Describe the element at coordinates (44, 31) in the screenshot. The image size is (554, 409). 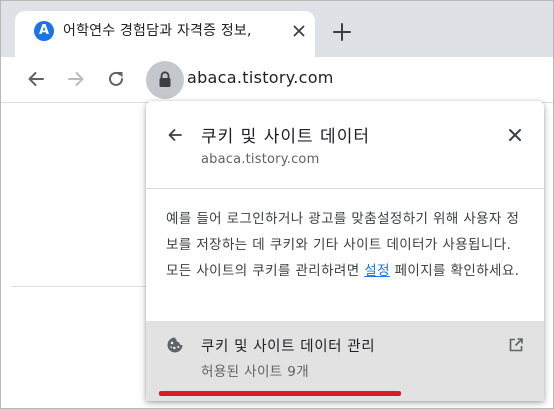
I see `site-favicon-icon: A` at that location.